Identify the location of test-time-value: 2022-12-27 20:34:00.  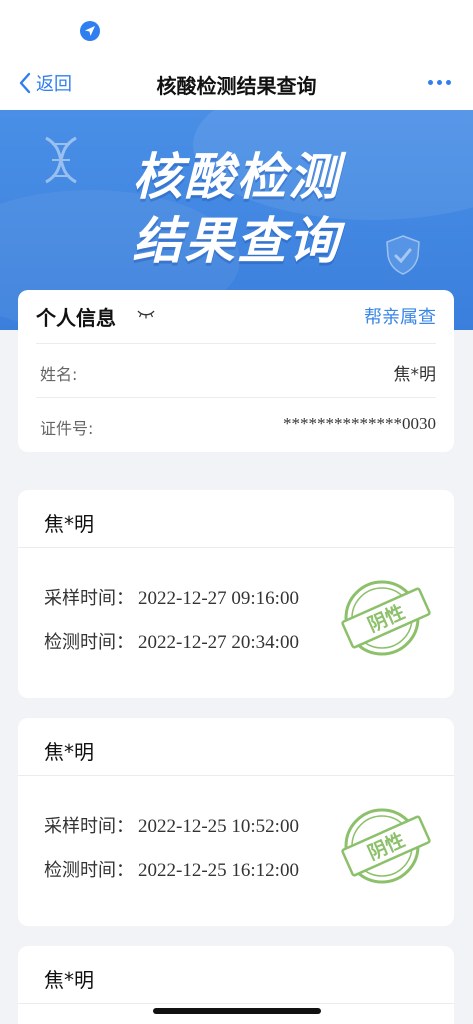
(218, 642).